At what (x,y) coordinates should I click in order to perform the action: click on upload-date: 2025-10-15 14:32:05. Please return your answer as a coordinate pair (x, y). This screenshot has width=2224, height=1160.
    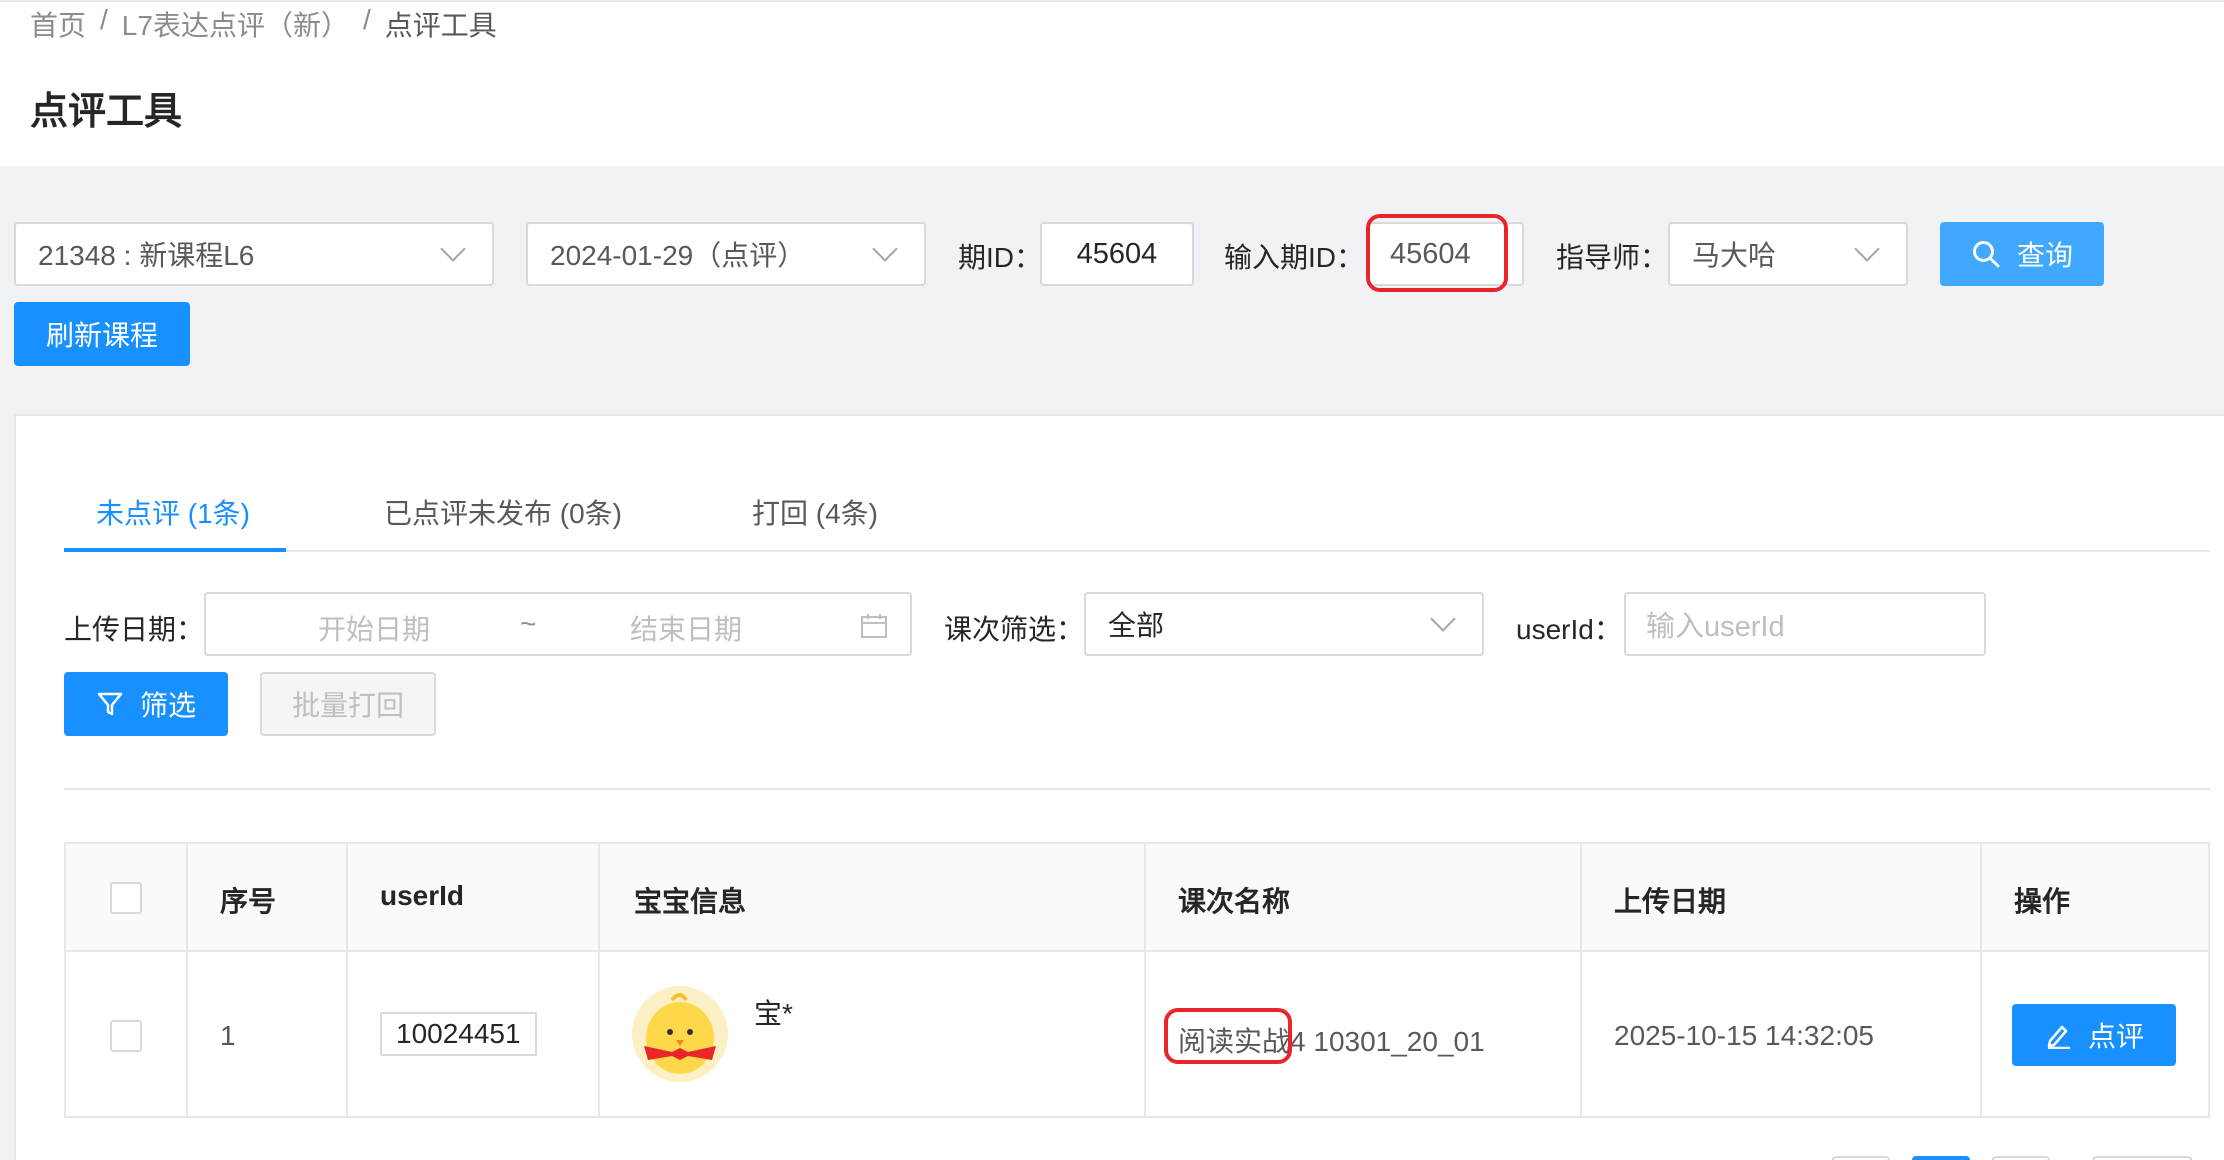
    Looking at the image, I should click on (1744, 1035).